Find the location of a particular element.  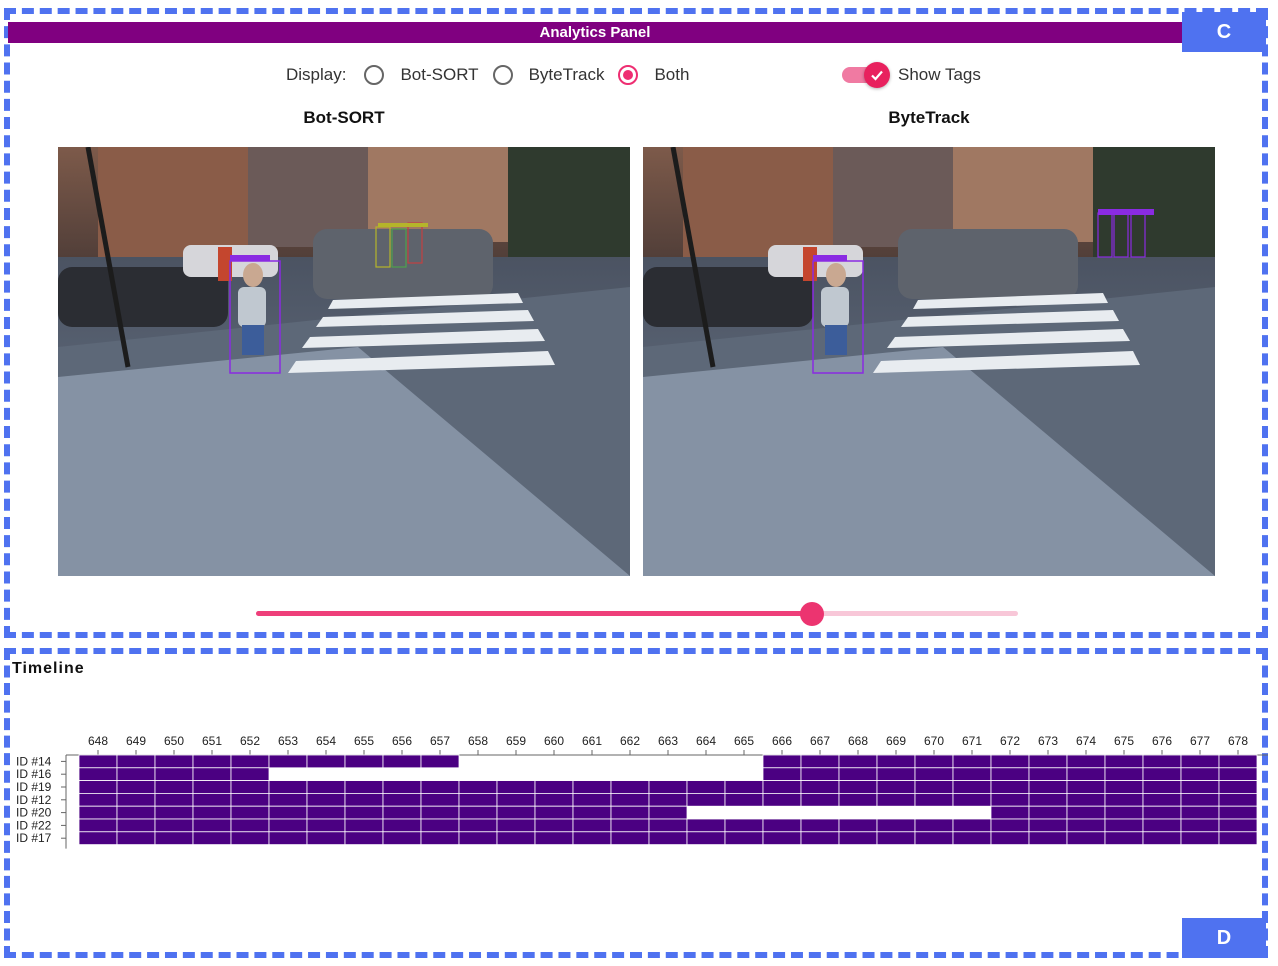

frame-slider is located at coordinates (637, 614).